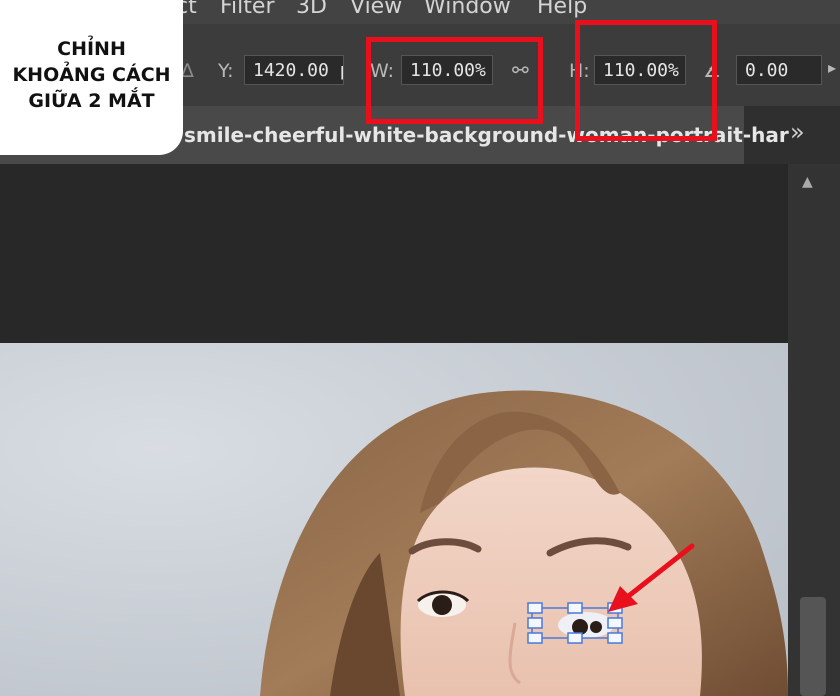  Describe the element at coordinates (813, 646) in the screenshot. I see `scrollbar-thumb` at that location.